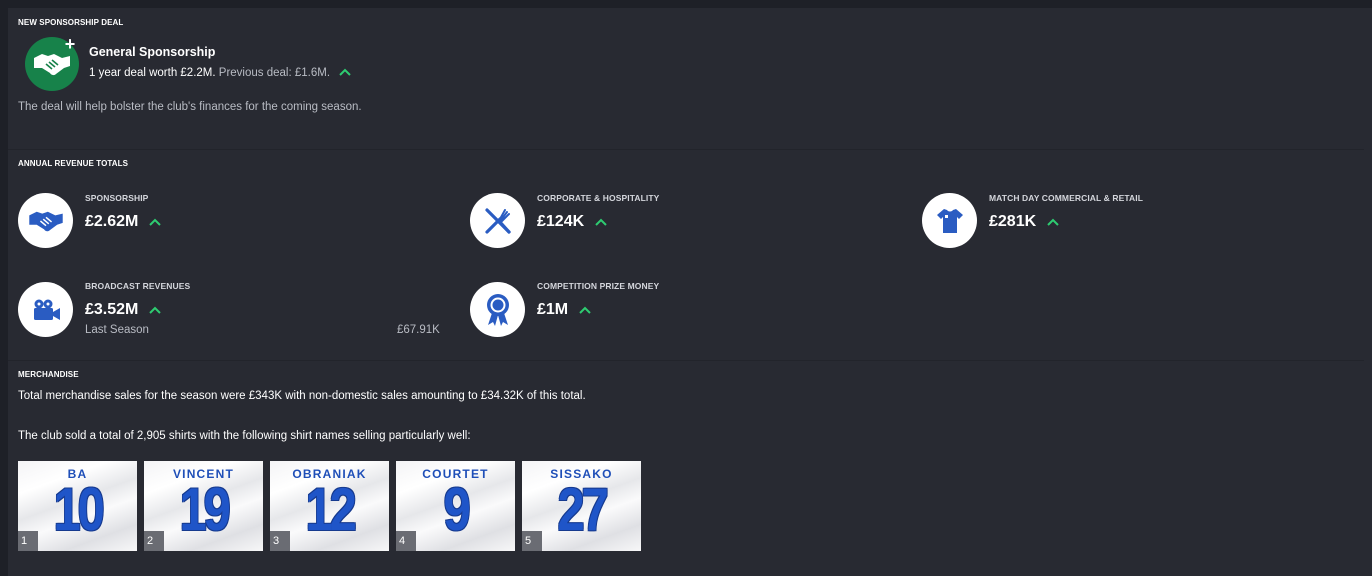  What do you see at coordinates (154, 541) in the screenshot?
I see `shirt-rank-badge: 2` at bounding box center [154, 541].